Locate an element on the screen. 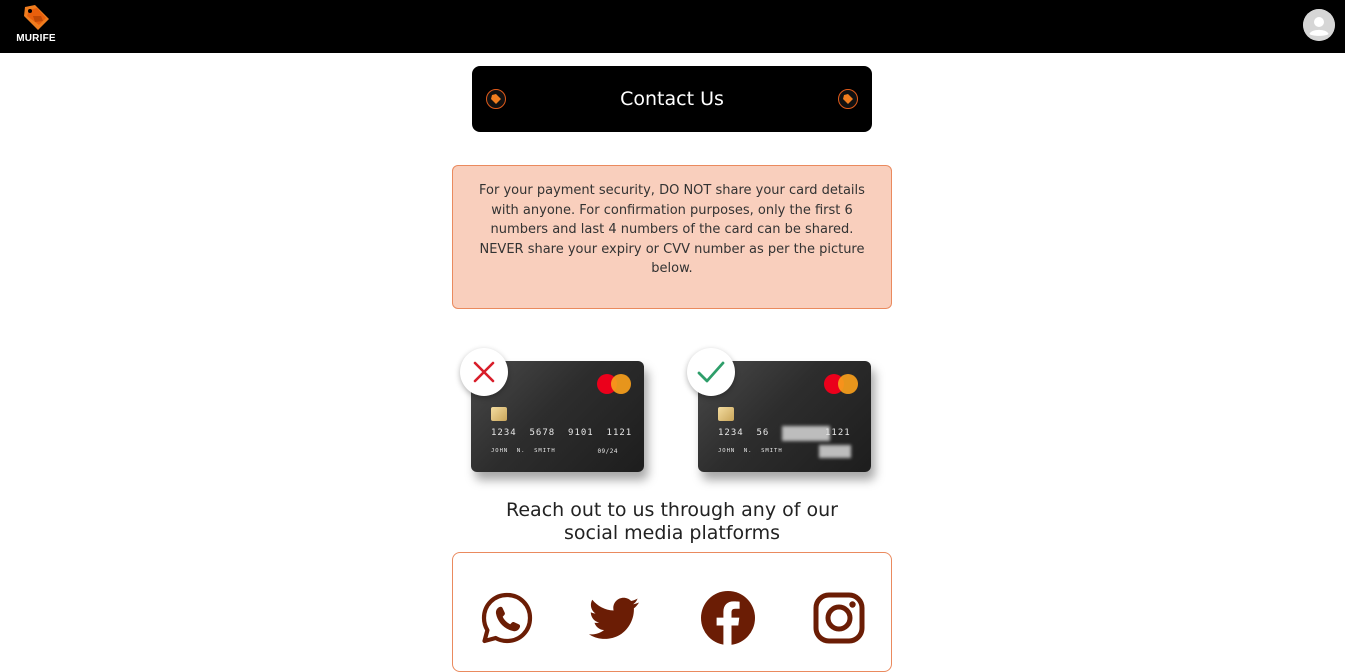 The image size is (1345, 672). contact-us-banner: Contact Us is located at coordinates (672, 99).